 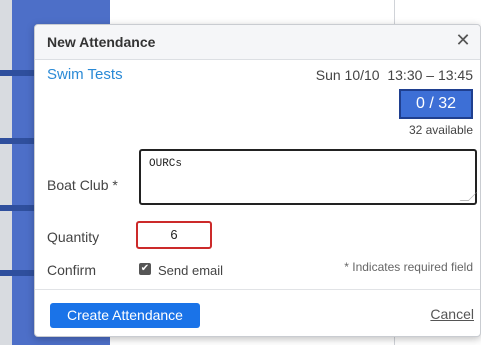 What do you see at coordinates (125, 315) in the screenshot?
I see `create-attendance-button: Create Attendance` at bounding box center [125, 315].